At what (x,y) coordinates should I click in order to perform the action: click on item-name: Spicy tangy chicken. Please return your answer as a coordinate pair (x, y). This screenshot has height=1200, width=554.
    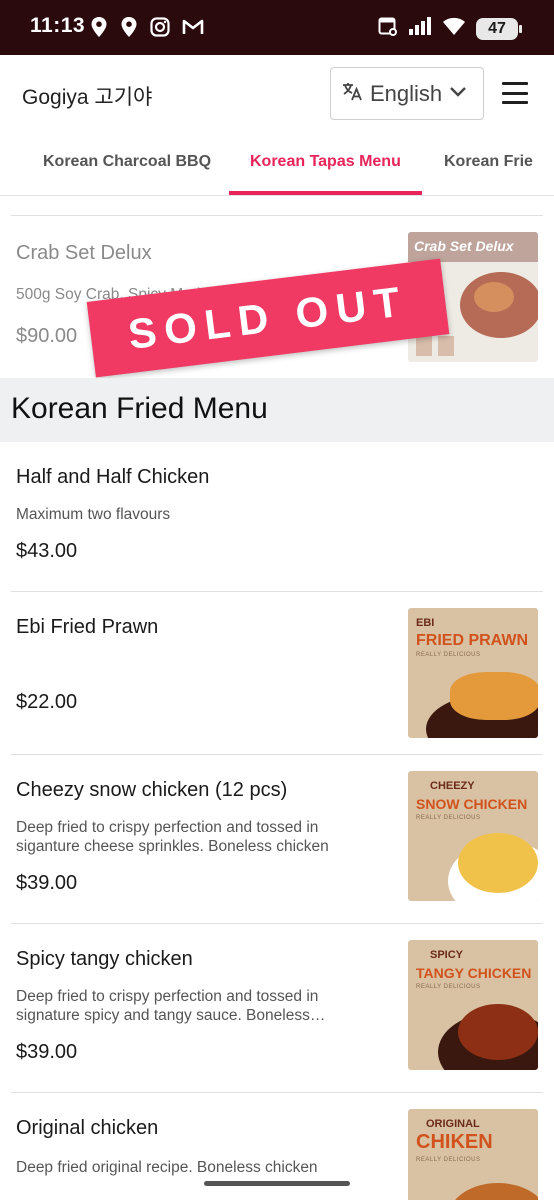
    Looking at the image, I should click on (104, 959).